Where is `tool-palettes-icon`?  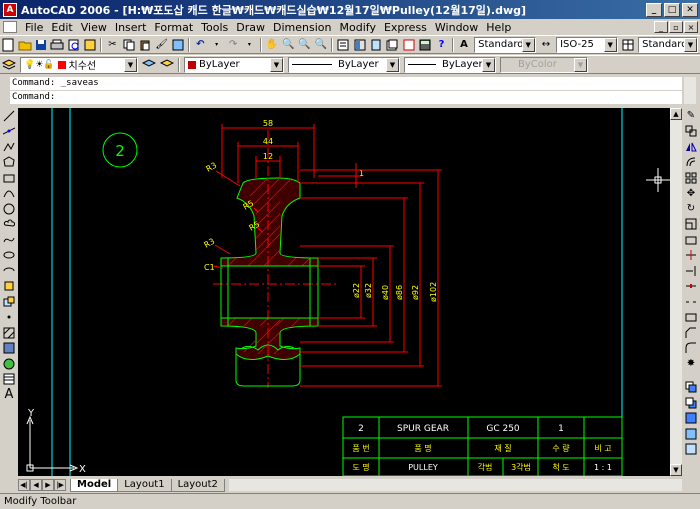 tool-palettes-icon is located at coordinates (376, 45).